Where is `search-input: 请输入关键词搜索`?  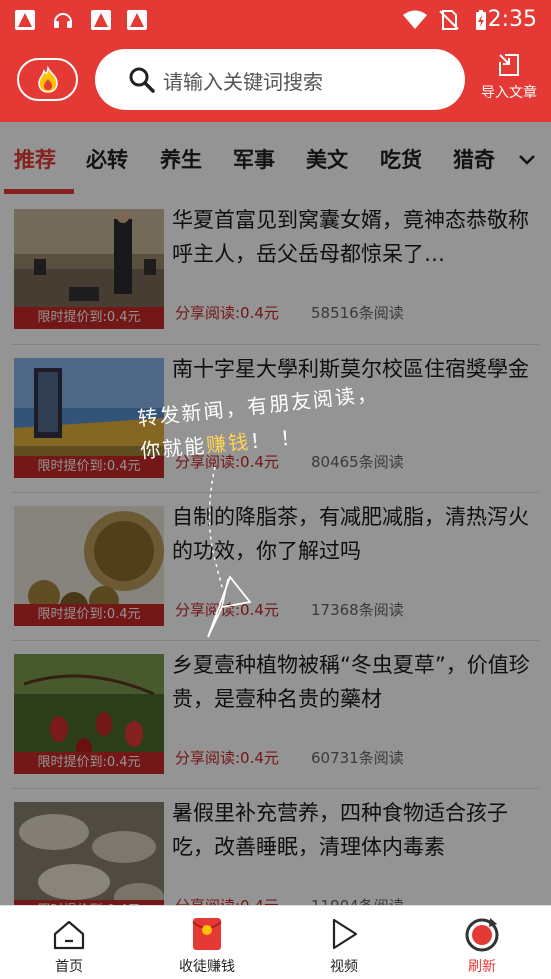
search-input: 请输入关键词搜索 is located at coordinates (280, 79).